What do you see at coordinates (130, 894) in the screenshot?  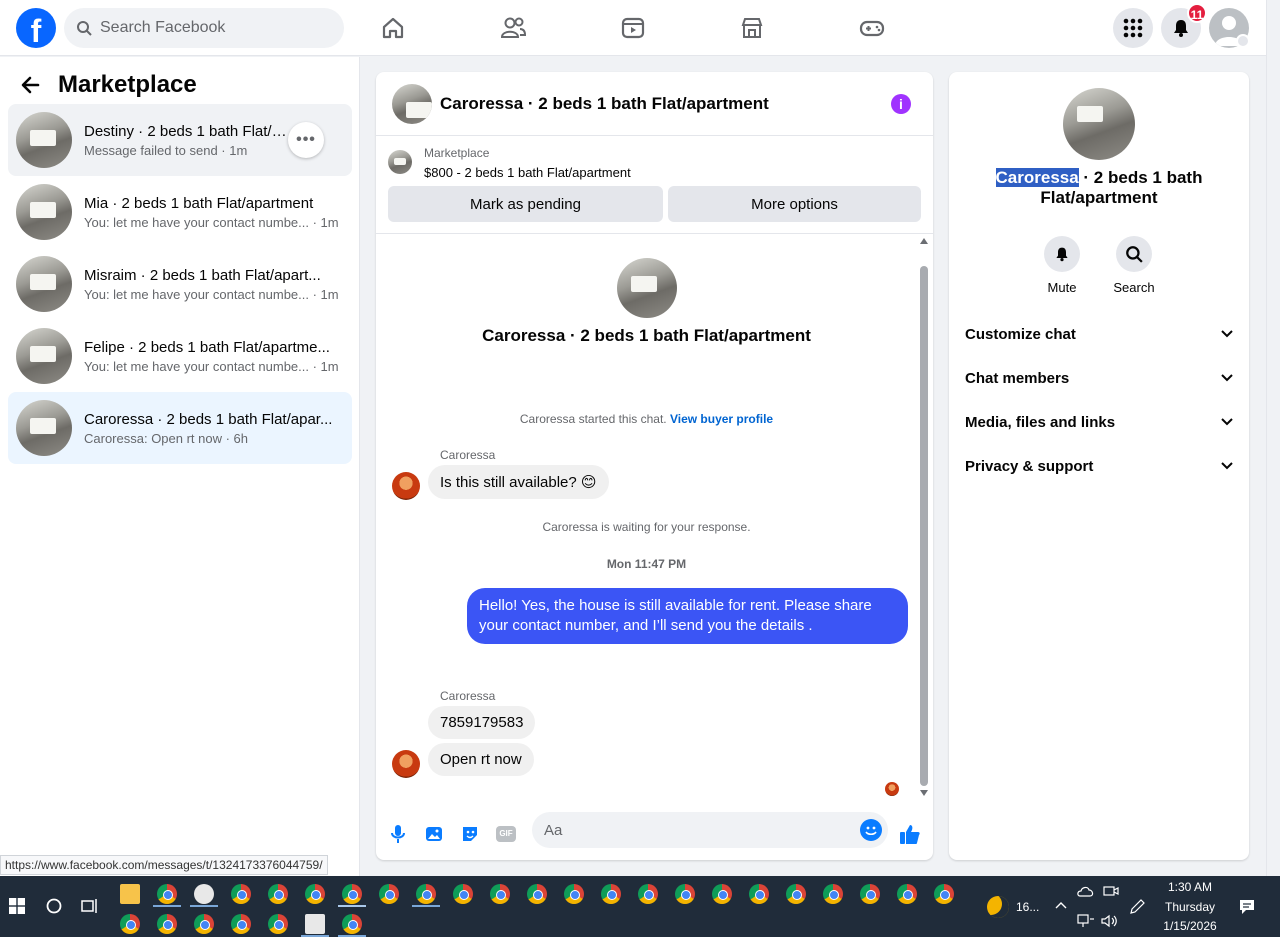 I see `file-explorer-icon` at bounding box center [130, 894].